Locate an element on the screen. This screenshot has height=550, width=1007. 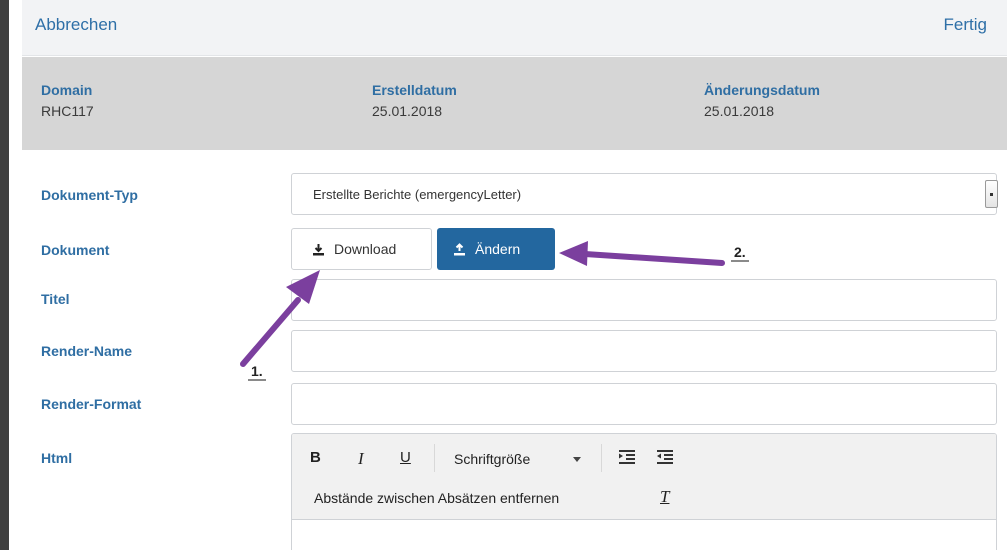
doc-type-select: Erstellte Berichte (emergencyLetter) is located at coordinates (644, 194).